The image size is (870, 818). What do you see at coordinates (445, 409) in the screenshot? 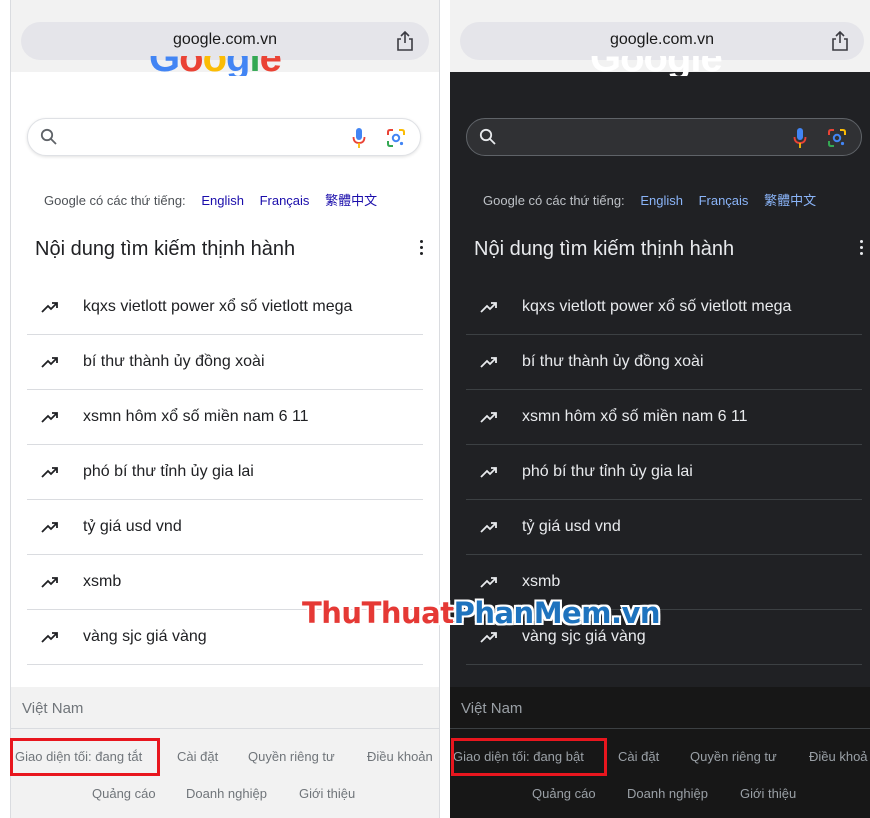
I see `panel-gap` at bounding box center [445, 409].